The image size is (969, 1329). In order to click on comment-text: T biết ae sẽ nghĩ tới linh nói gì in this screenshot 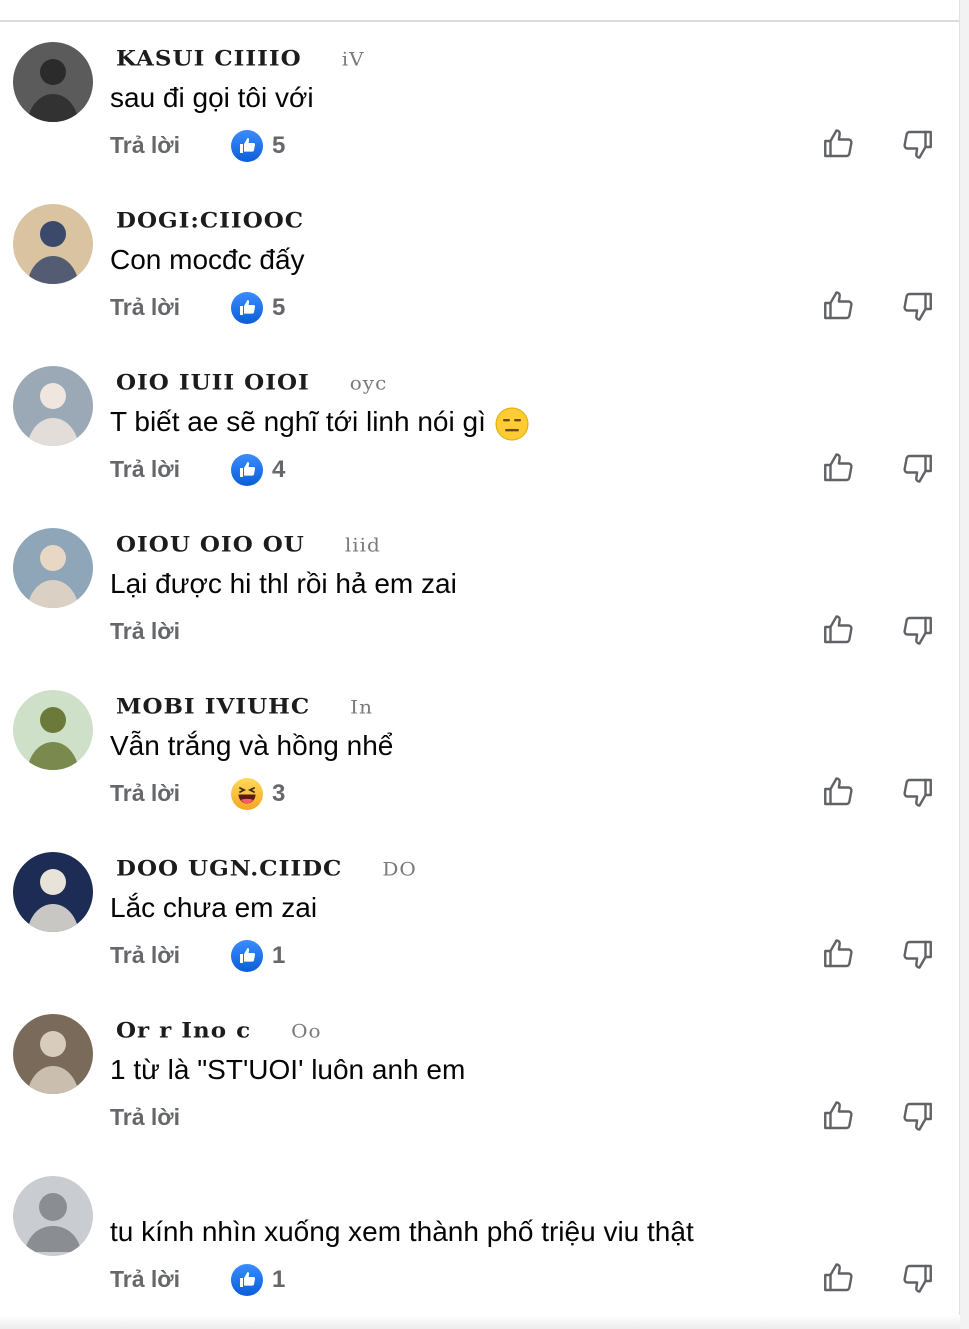, I will do `click(320, 423)`.